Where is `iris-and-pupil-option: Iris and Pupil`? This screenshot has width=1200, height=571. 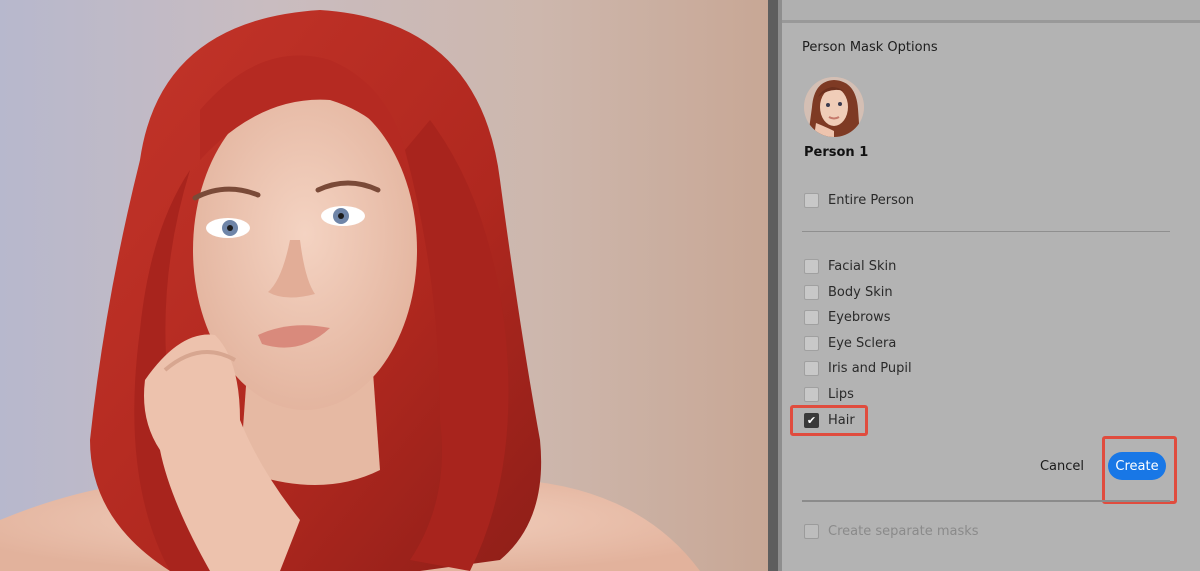
iris-and-pupil-option: Iris and Pupil is located at coordinates (858, 368).